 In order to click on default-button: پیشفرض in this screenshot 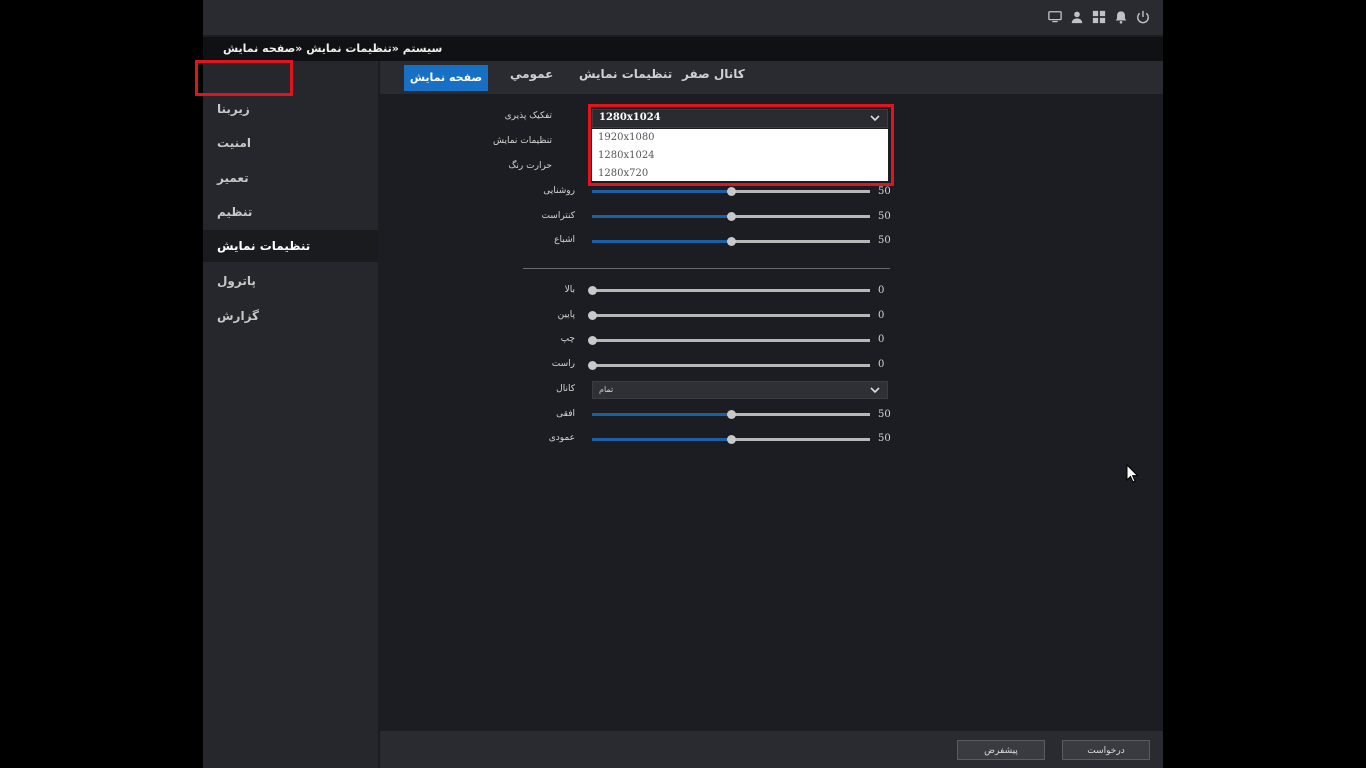, I will do `click(1001, 750)`.